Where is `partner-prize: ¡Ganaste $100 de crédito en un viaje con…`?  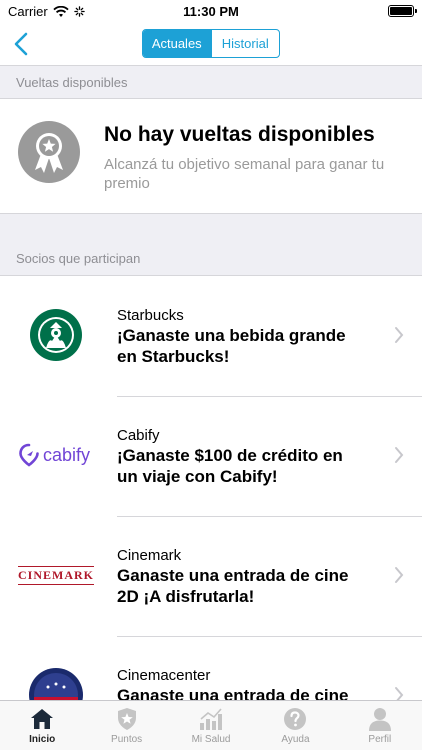
partner-prize: ¡Ganaste $100 de crédito en un viaje con… is located at coordinates (230, 466).